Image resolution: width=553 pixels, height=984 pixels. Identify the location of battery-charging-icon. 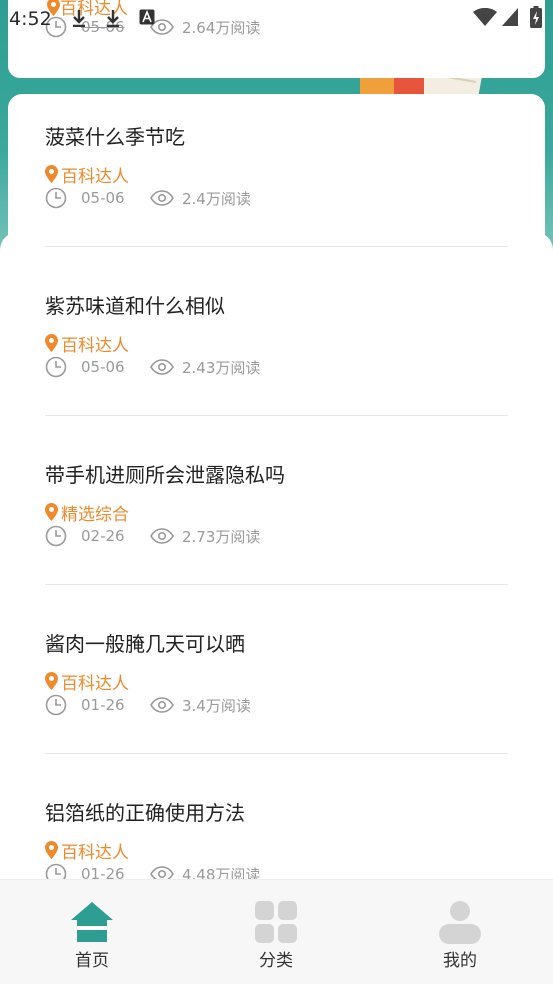
(536, 17).